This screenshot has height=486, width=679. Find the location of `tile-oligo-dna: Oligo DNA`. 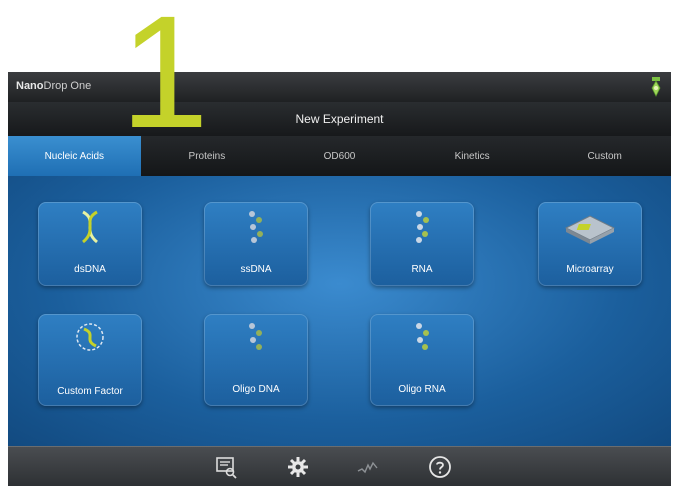

tile-oligo-dna: Oligo DNA is located at coordinates (256, 360).